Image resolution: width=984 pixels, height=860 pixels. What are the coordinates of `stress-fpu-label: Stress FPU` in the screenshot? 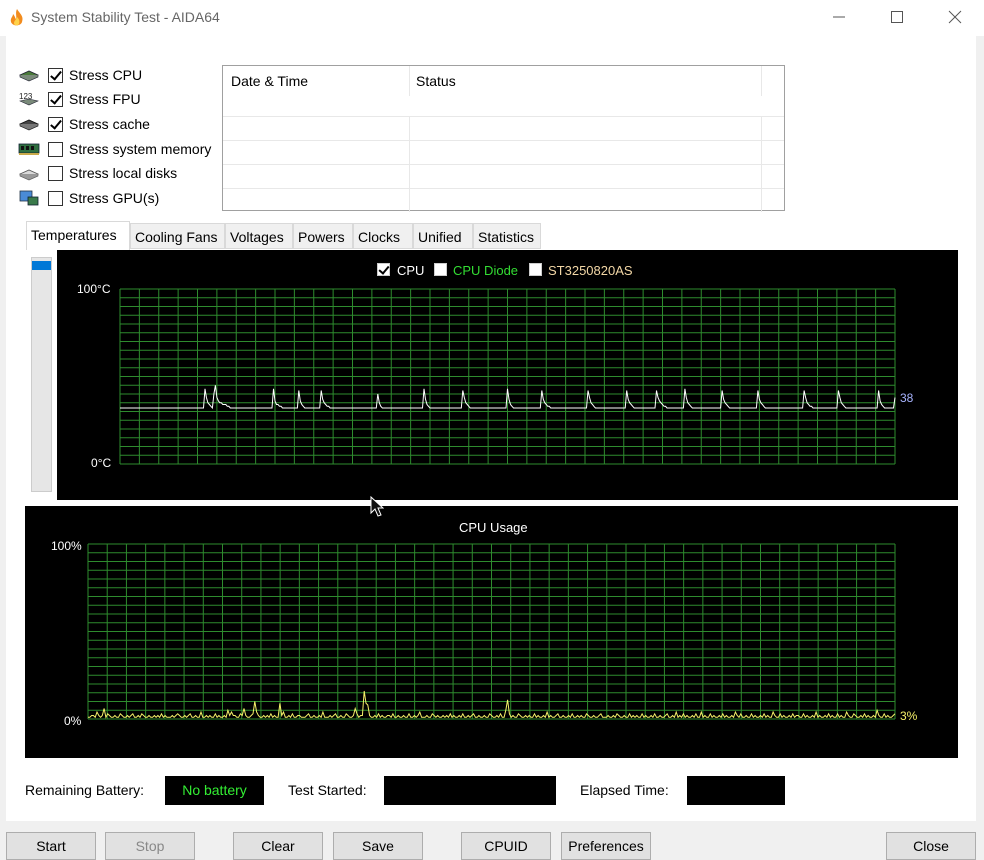 It's located at (105, 99).